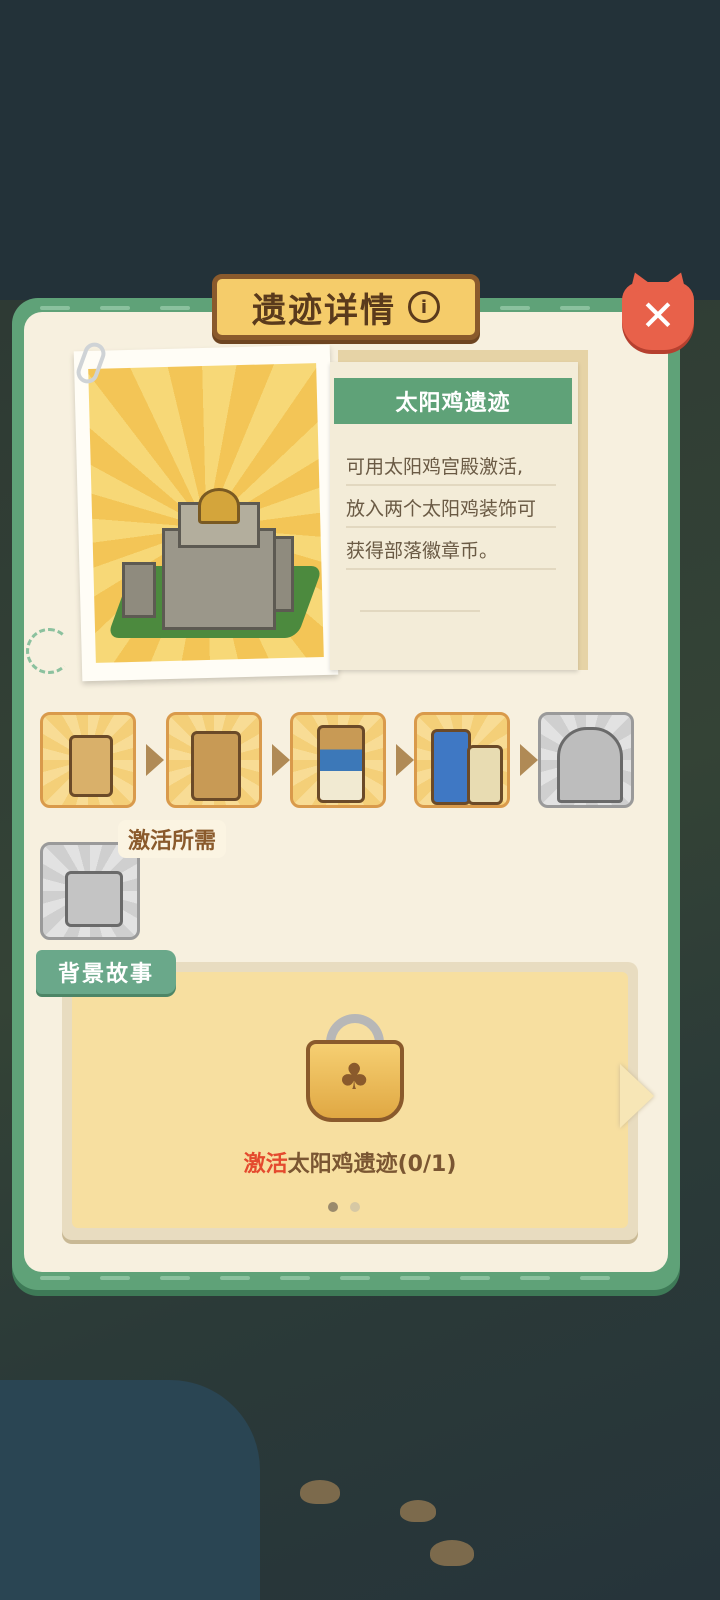  What do you see at coordinates (372, 1164) in the screenshot?
I see `status-ruin-progress: 太阳鸡遗迹(0/1)` at bounding box center [372, 1164].